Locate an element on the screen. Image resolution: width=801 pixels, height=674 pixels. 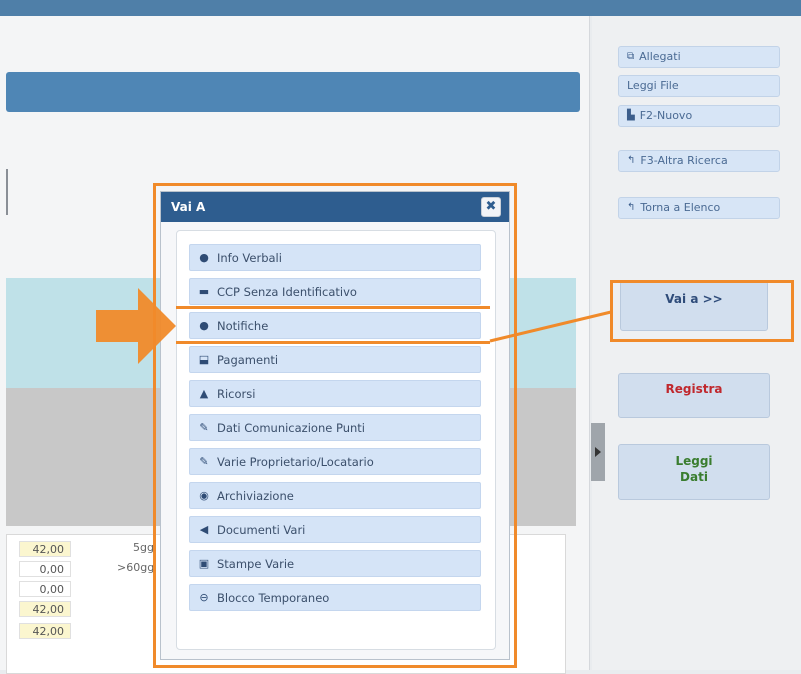
allegati-label: Allegati is located at coordinates (660, 56).